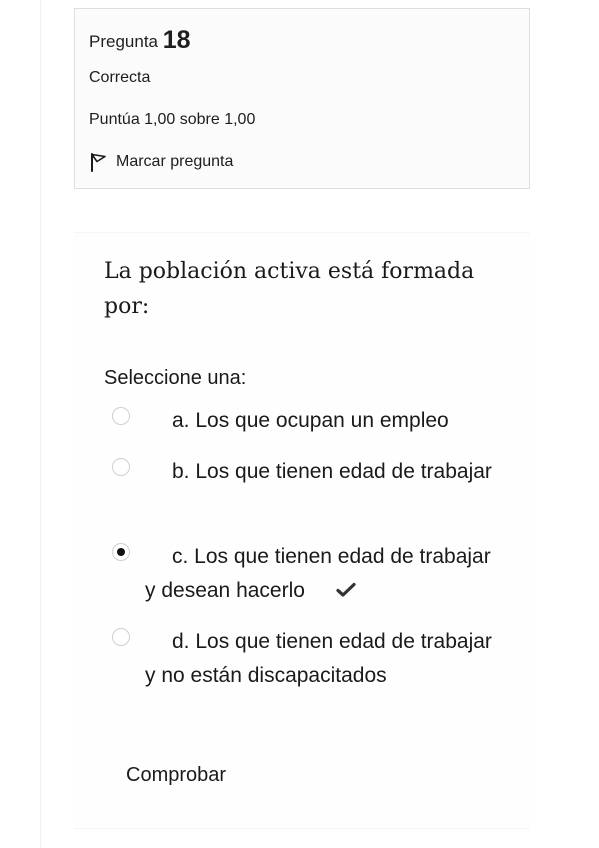 The height and width of the screenshot is (848, 599). What do you see at coordinates (176, 775) in the screenshot?
I see `check-button: Comprobar` at bounding box center [176, 775].